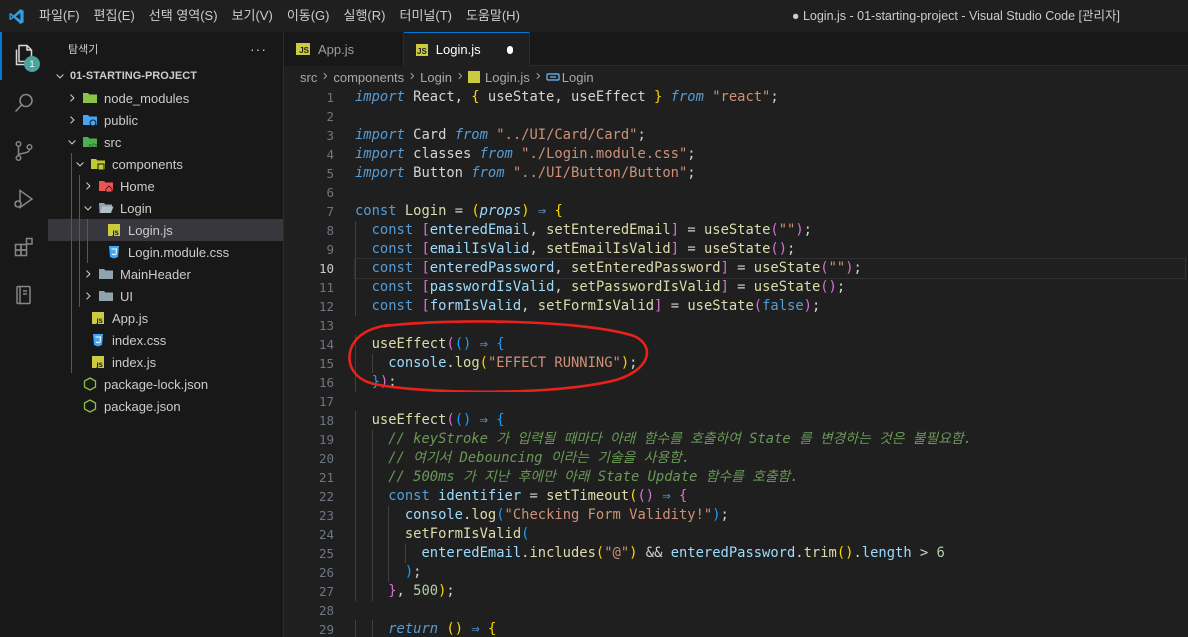 This screenshot has width=1188, height=637. What do you see at coordinates (165, 340) in the screenshot?
I see `tree-file: index.css` at bounding box center [165, 340].